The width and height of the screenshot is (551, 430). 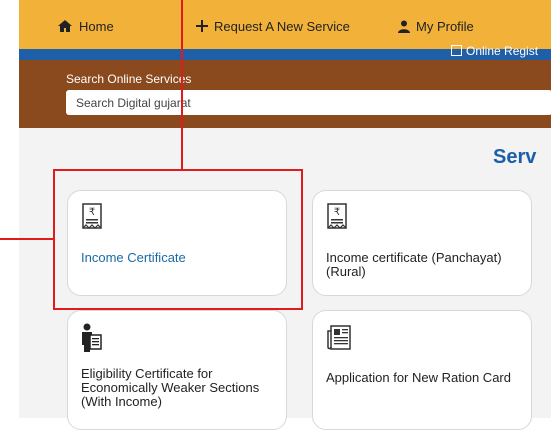 I want to click on search-input, so click(x=308, y=102).